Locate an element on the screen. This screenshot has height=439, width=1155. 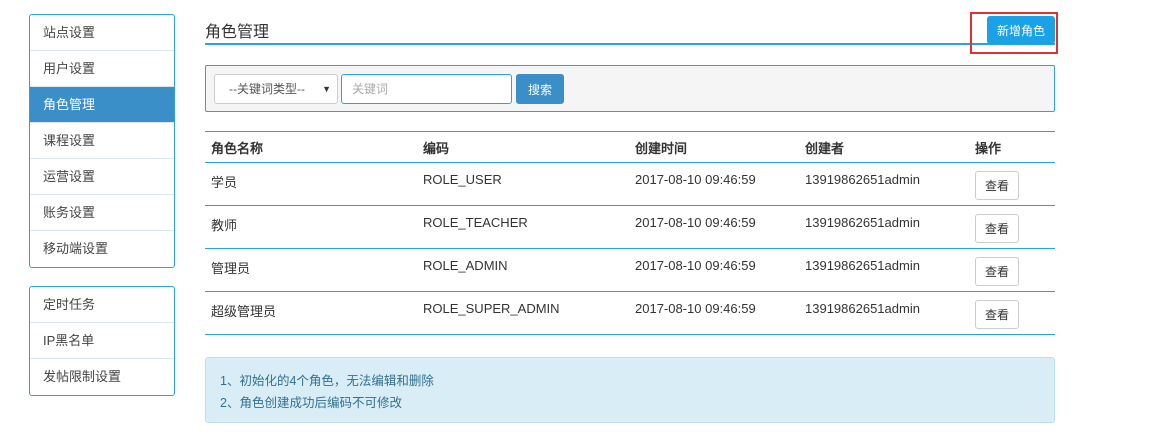
column-header-creator: 创建者 is located at coordinates (884, 147).